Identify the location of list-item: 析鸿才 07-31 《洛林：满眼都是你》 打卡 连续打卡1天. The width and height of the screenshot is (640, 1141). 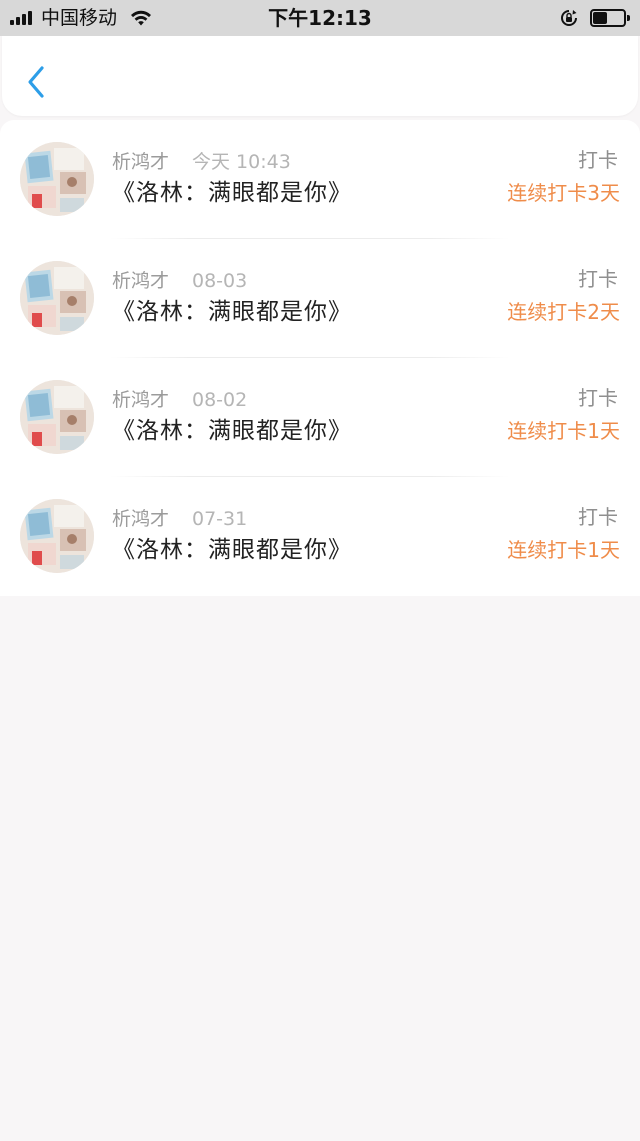
(320, 536).